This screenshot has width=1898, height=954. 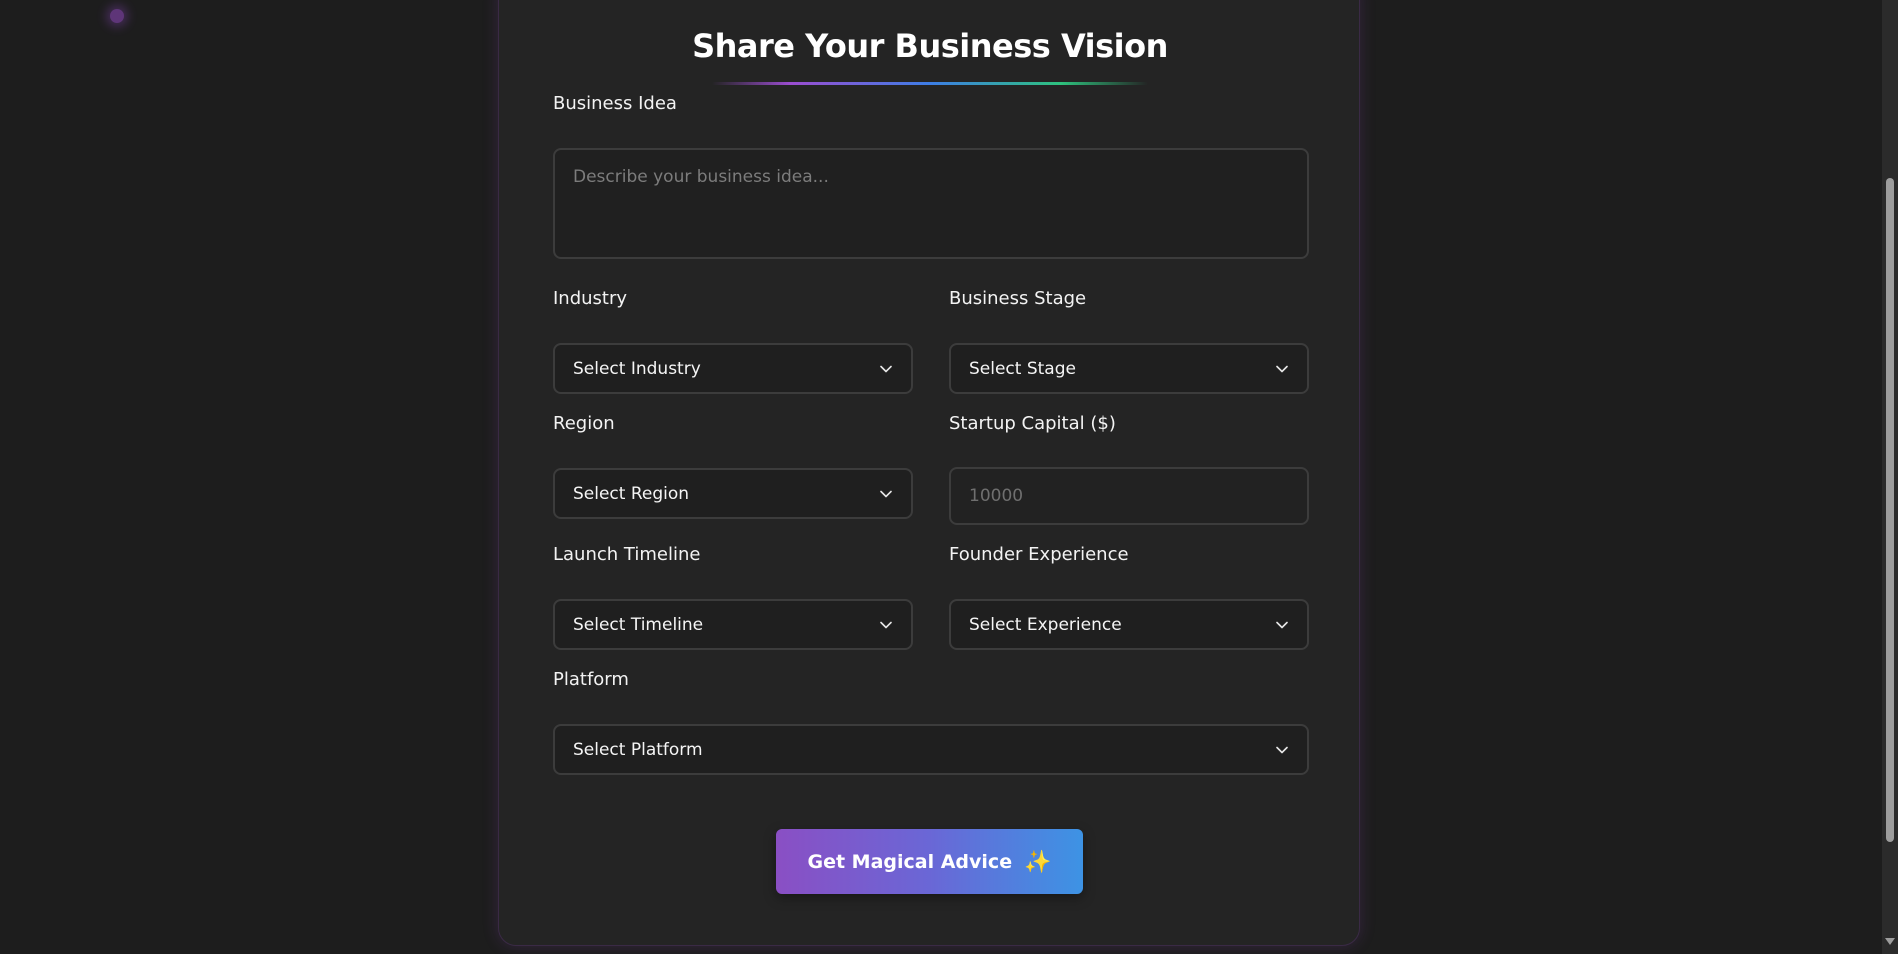 What do you see at coordinates (1890, 941) in the screenshot?
I see `scroll-down-arrow-icon` at bounding box center [1890, 941].